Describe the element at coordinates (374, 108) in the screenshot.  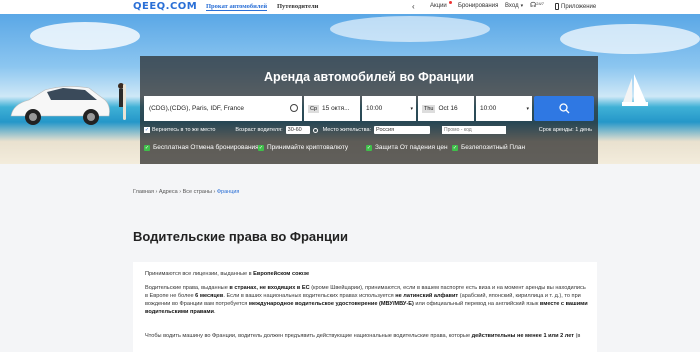
I see `pickup-time-value: 10:00` at that location.